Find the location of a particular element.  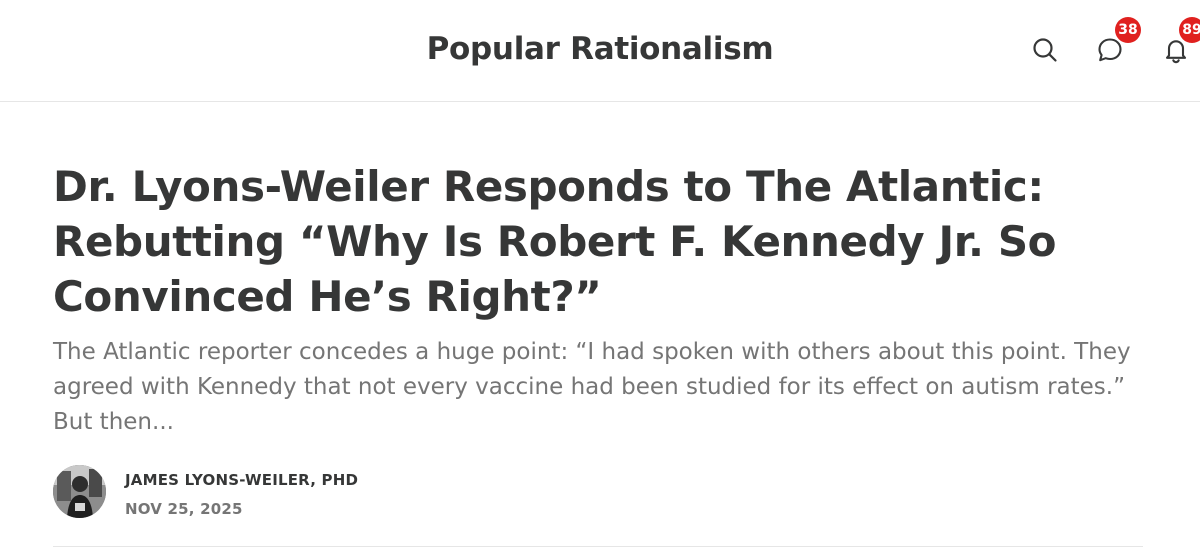

chat-button: 38 is located at coordinates (1116, 42).